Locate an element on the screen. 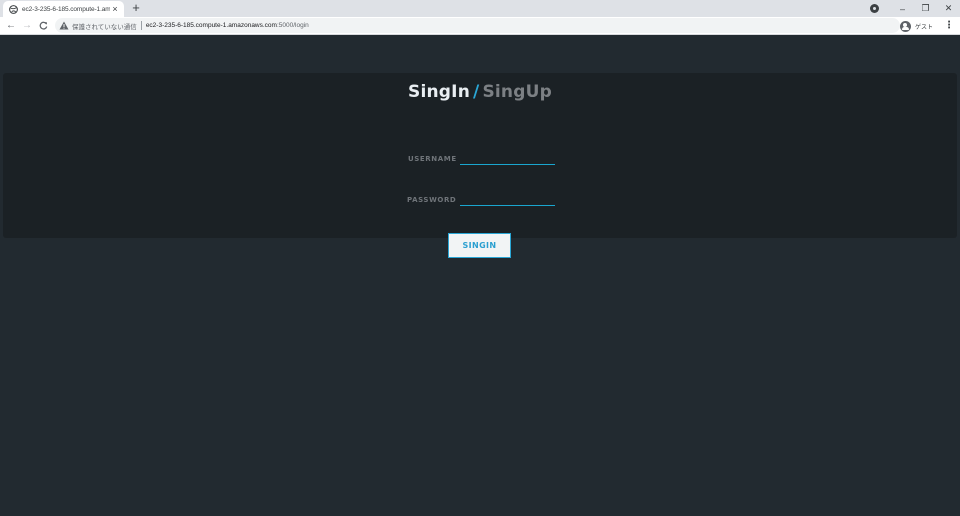  signin-button: SINGIN is located at coordinates (479, 245).